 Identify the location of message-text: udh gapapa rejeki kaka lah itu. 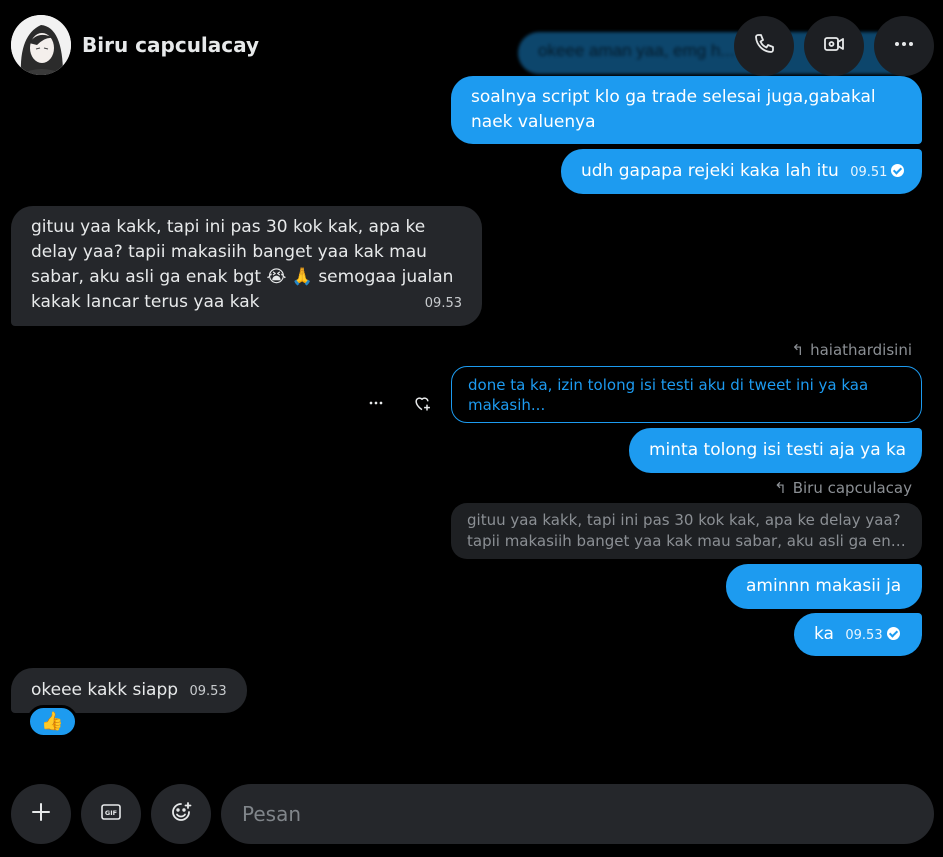
(710, 171).